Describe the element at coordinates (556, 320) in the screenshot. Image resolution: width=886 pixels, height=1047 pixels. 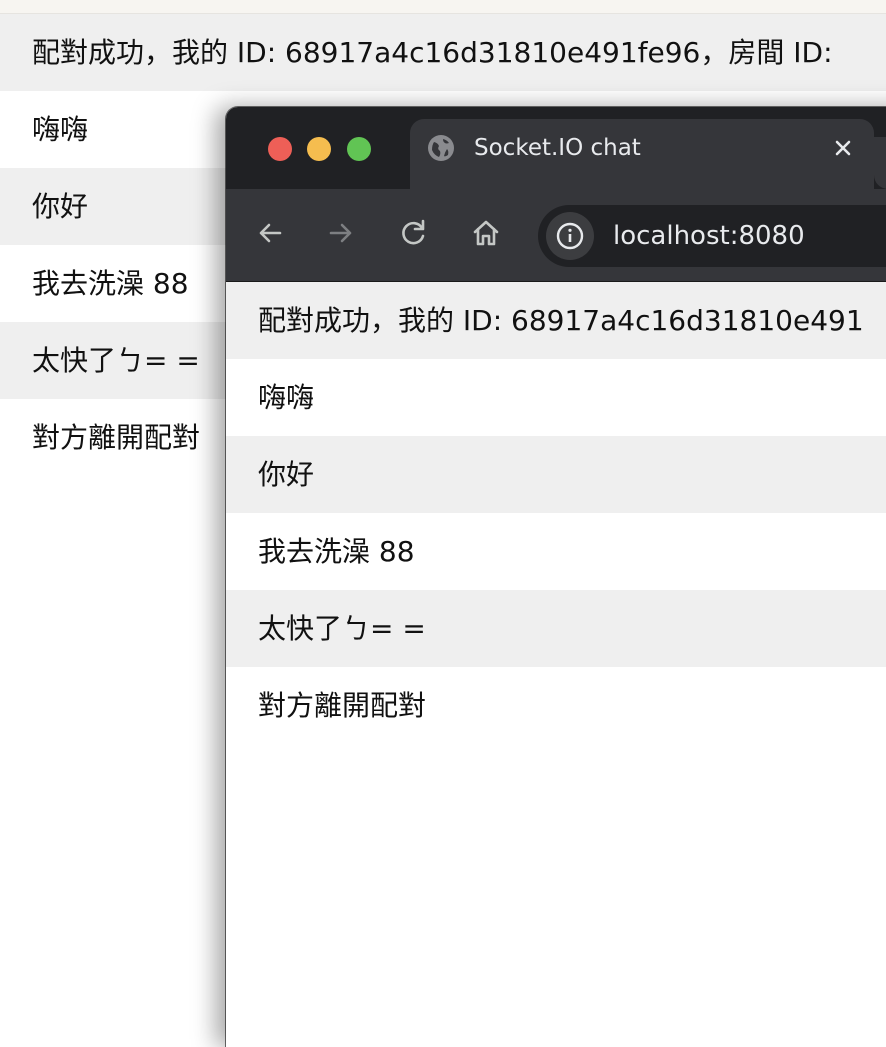
I see `list-item: 配對成功，我的 ID: 68917a4c16d31810e491` at that location.